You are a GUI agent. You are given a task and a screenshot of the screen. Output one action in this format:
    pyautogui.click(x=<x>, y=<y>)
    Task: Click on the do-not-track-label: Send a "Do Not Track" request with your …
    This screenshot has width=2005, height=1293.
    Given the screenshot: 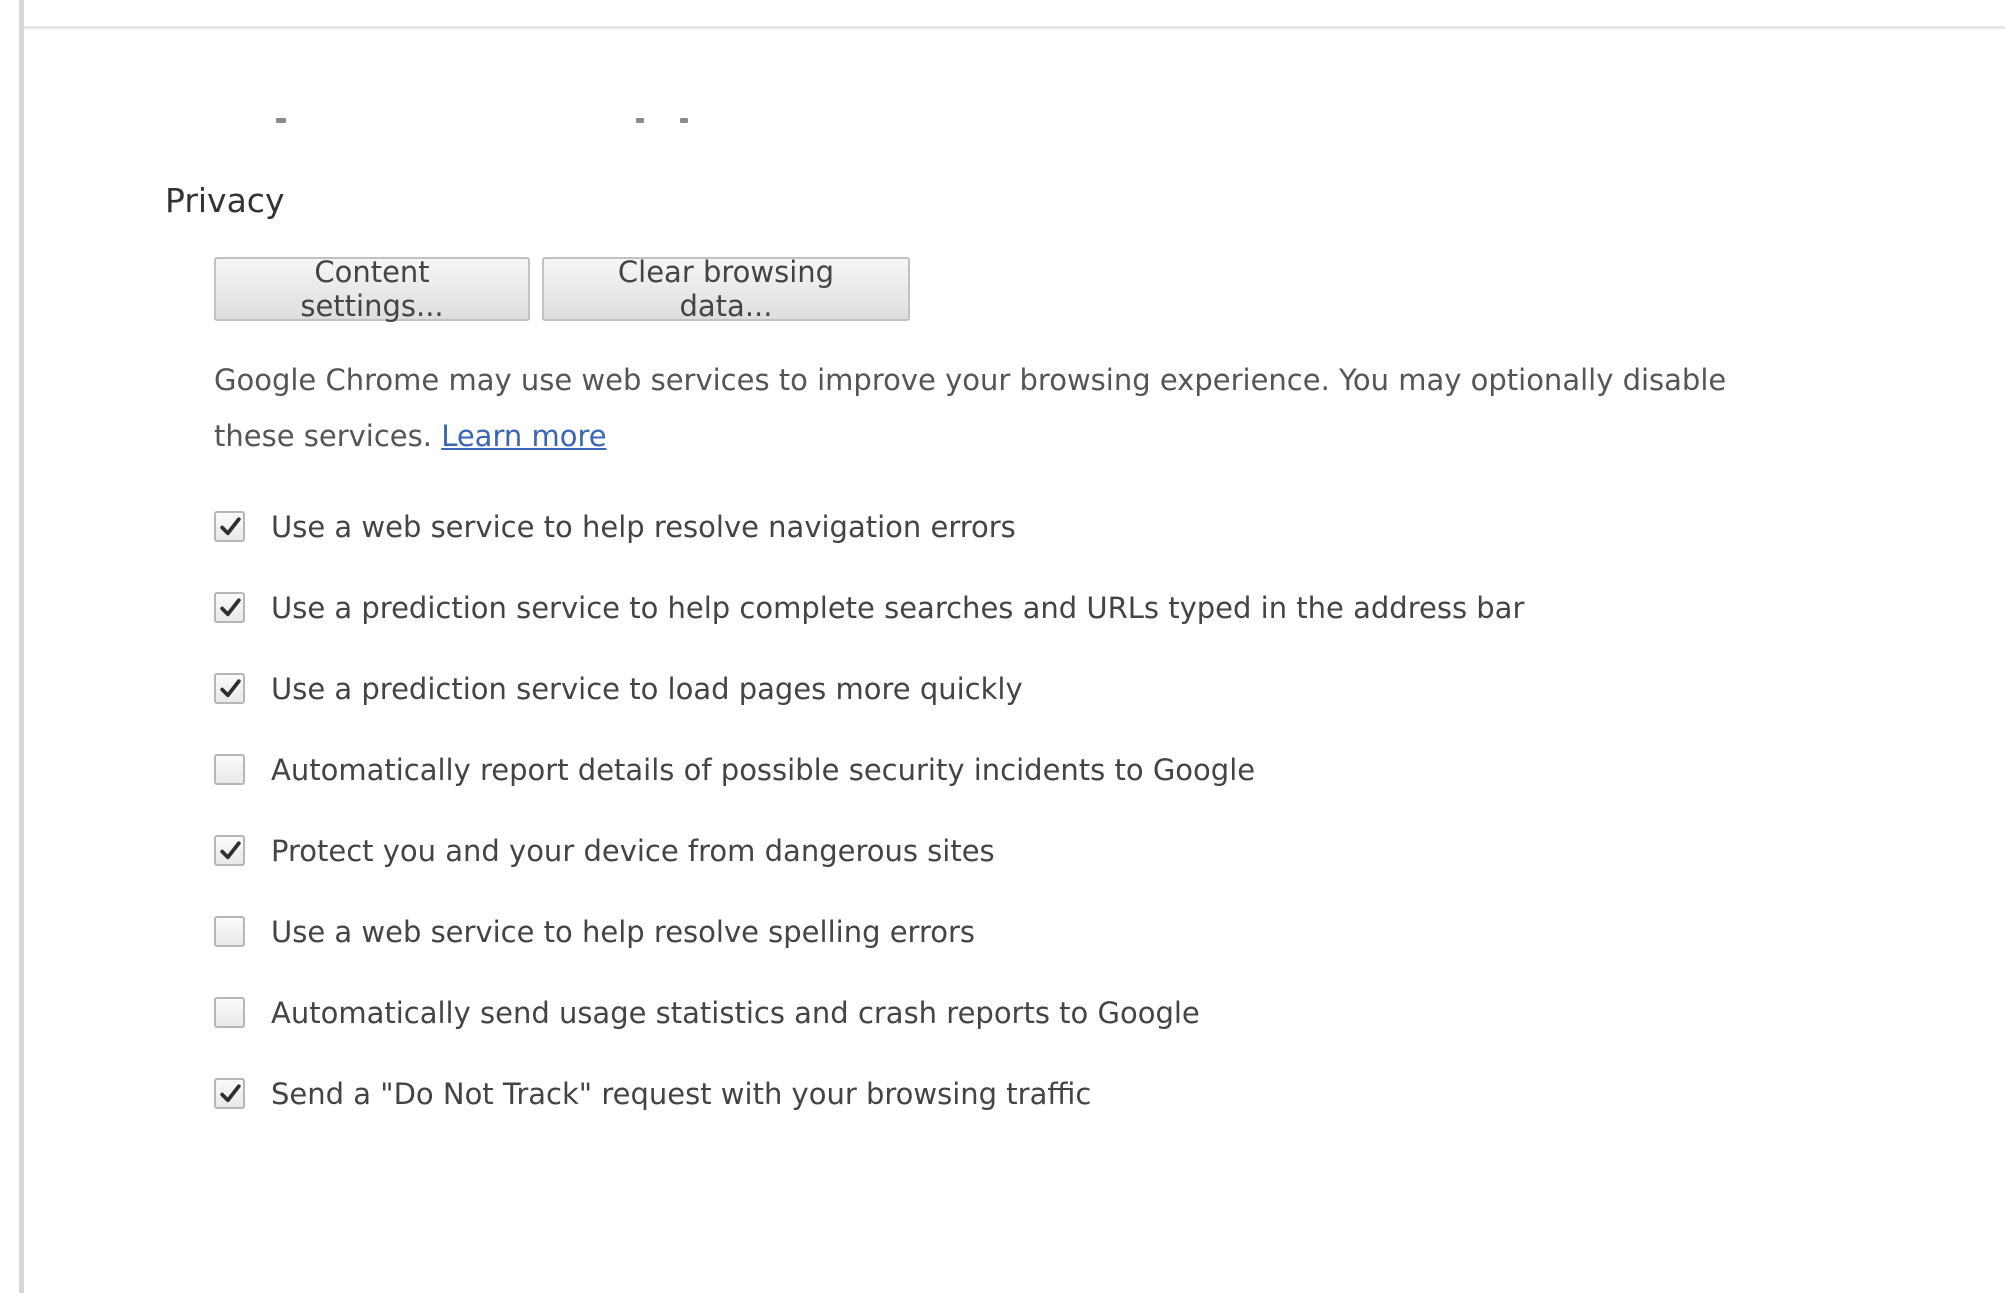 What is the action you would take?
    pyautogui.click(x=681, y=1094)
    